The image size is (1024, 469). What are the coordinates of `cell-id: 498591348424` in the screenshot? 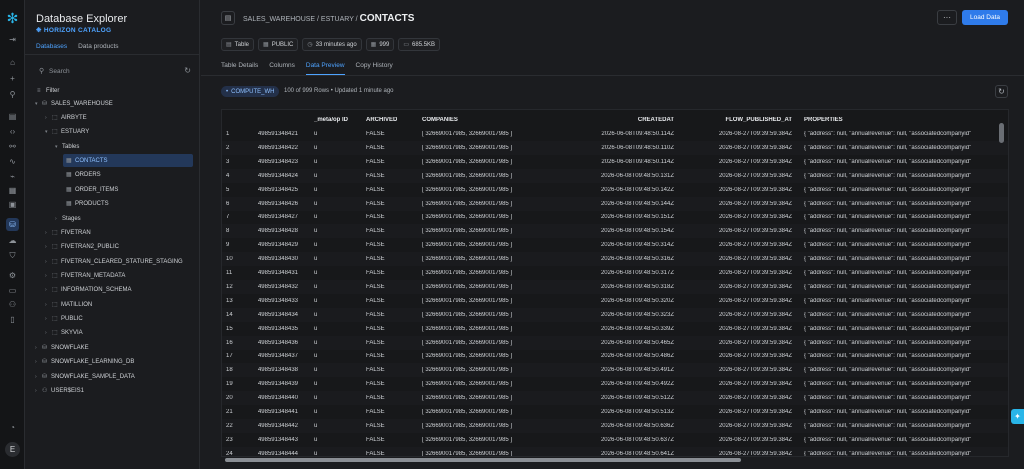 It's located at (270, 176).